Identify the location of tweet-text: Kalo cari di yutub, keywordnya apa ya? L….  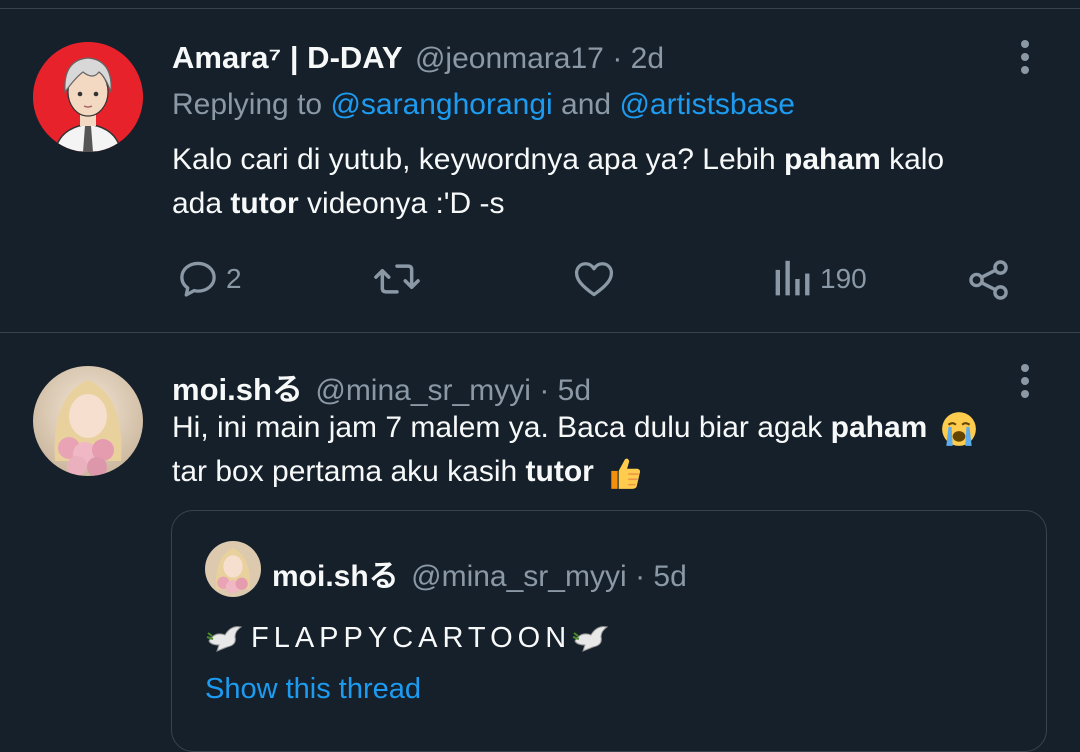
(558, 182).